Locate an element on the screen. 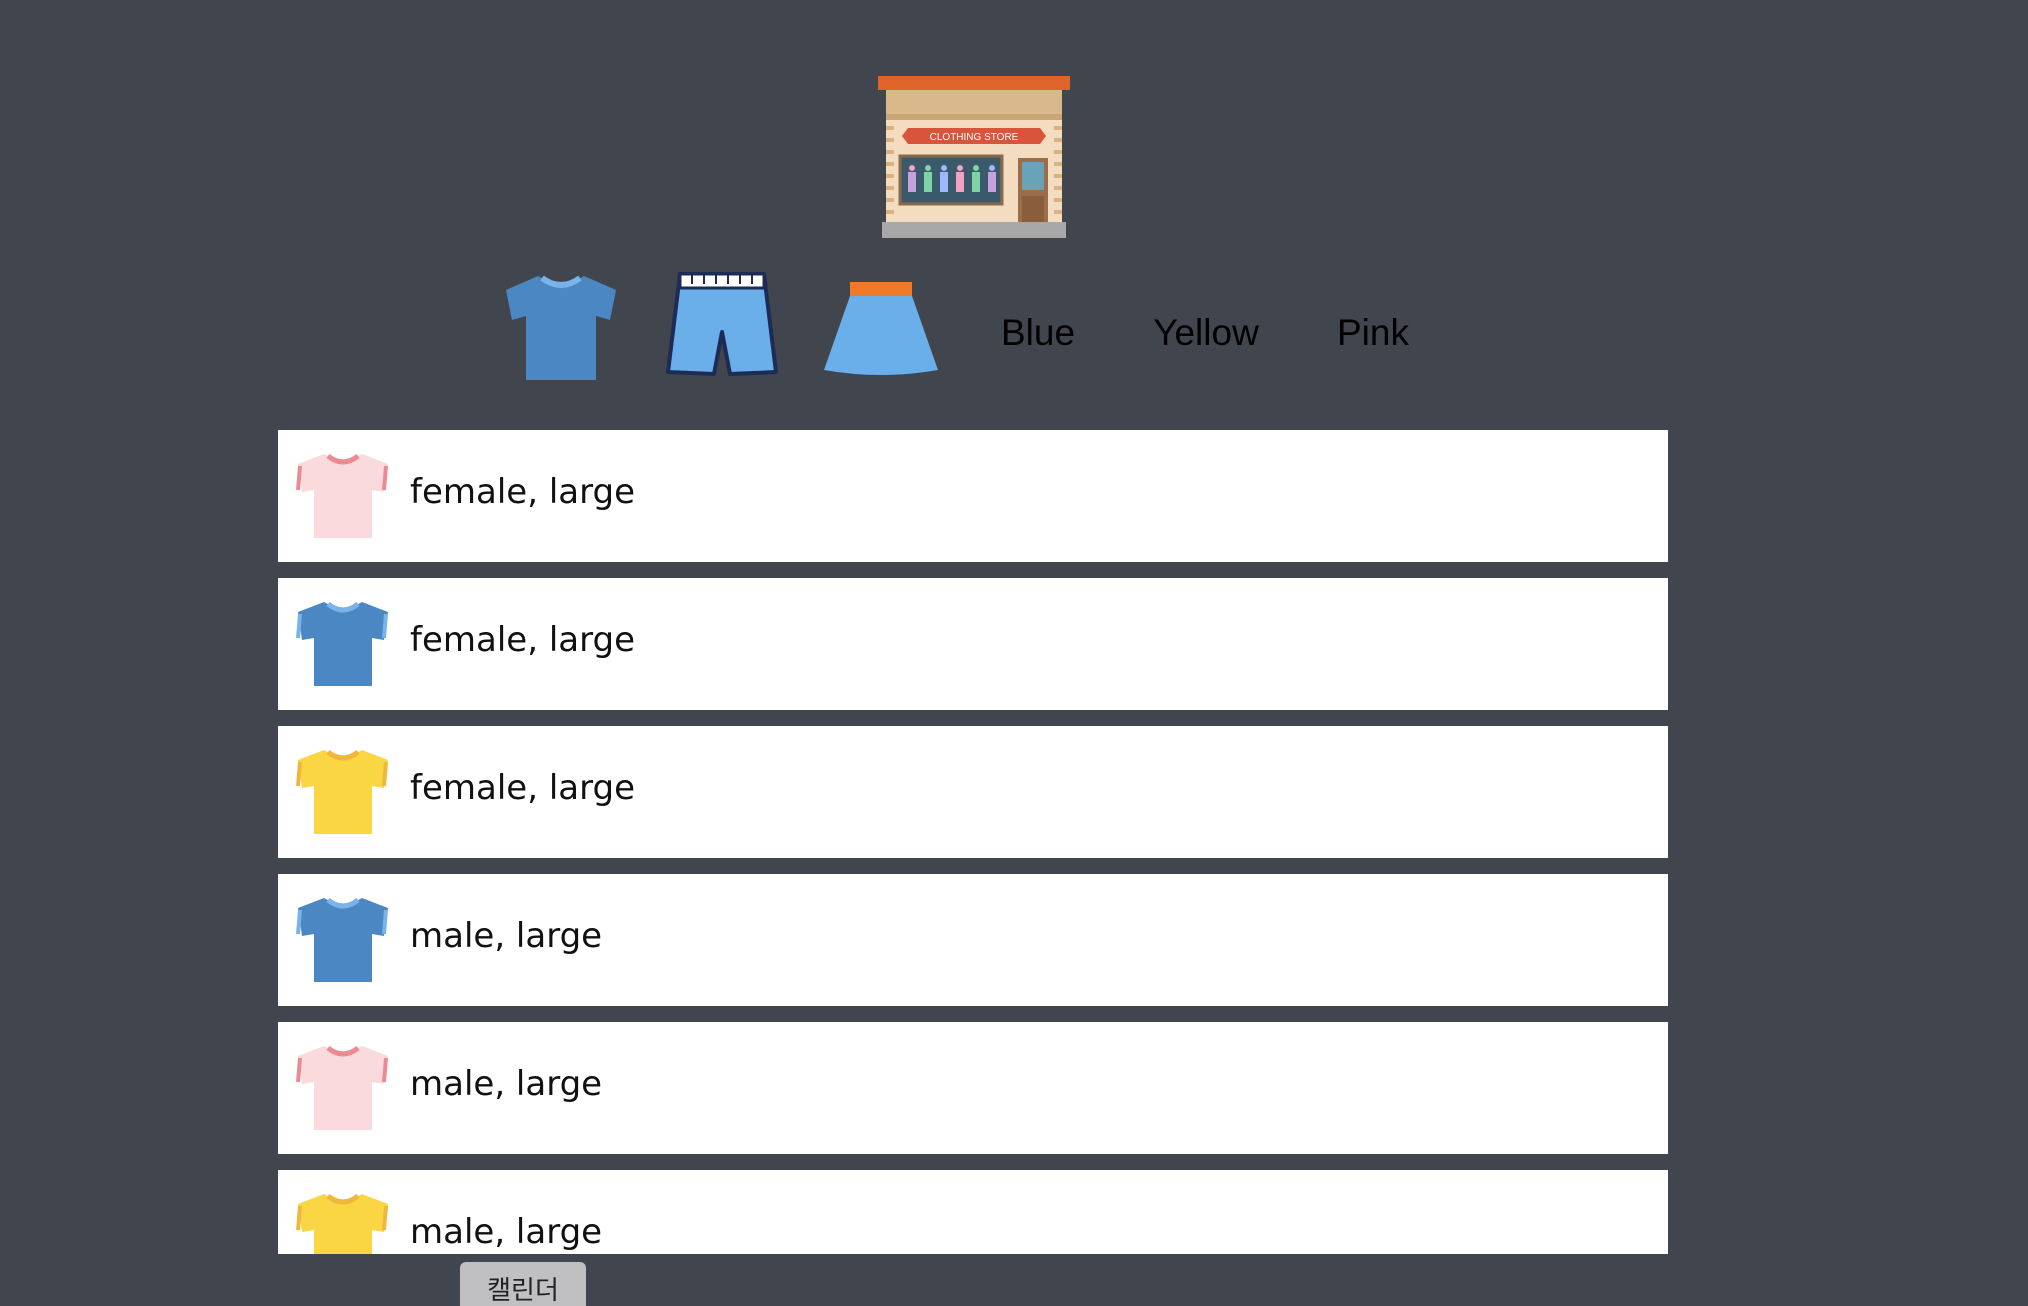  blue-filter-label: Blue is located at coordinates (1038, 332).